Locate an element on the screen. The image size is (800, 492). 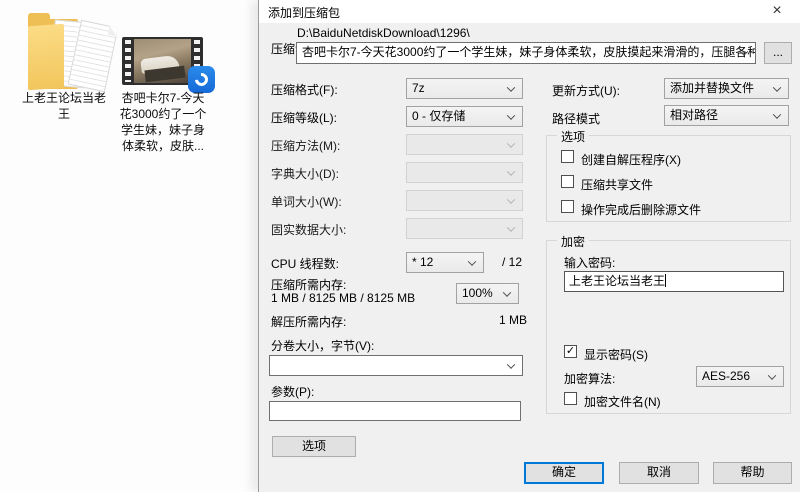
circular-arrow-icon is located at coordinates (201, 79).